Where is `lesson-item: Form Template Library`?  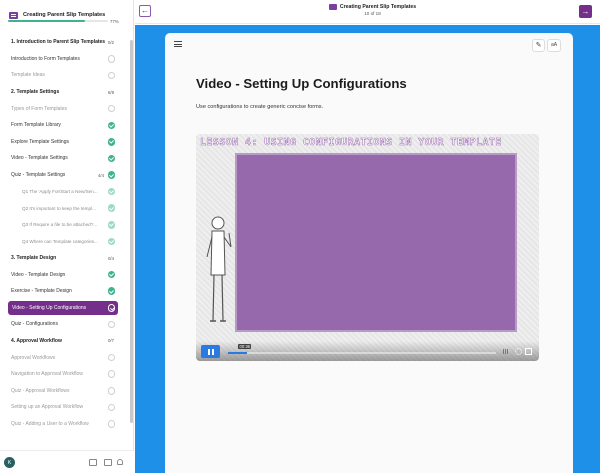
lesson-item: Form Template Library is located at coordinates (64, 125).